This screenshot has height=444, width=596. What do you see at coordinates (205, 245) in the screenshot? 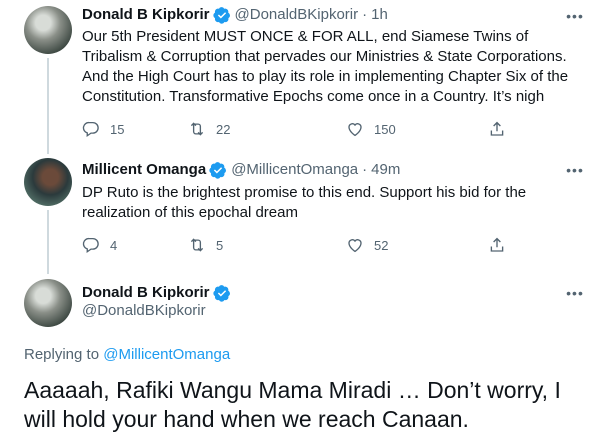
I see `retweet-button: 5` at bounding box center [205, 245].